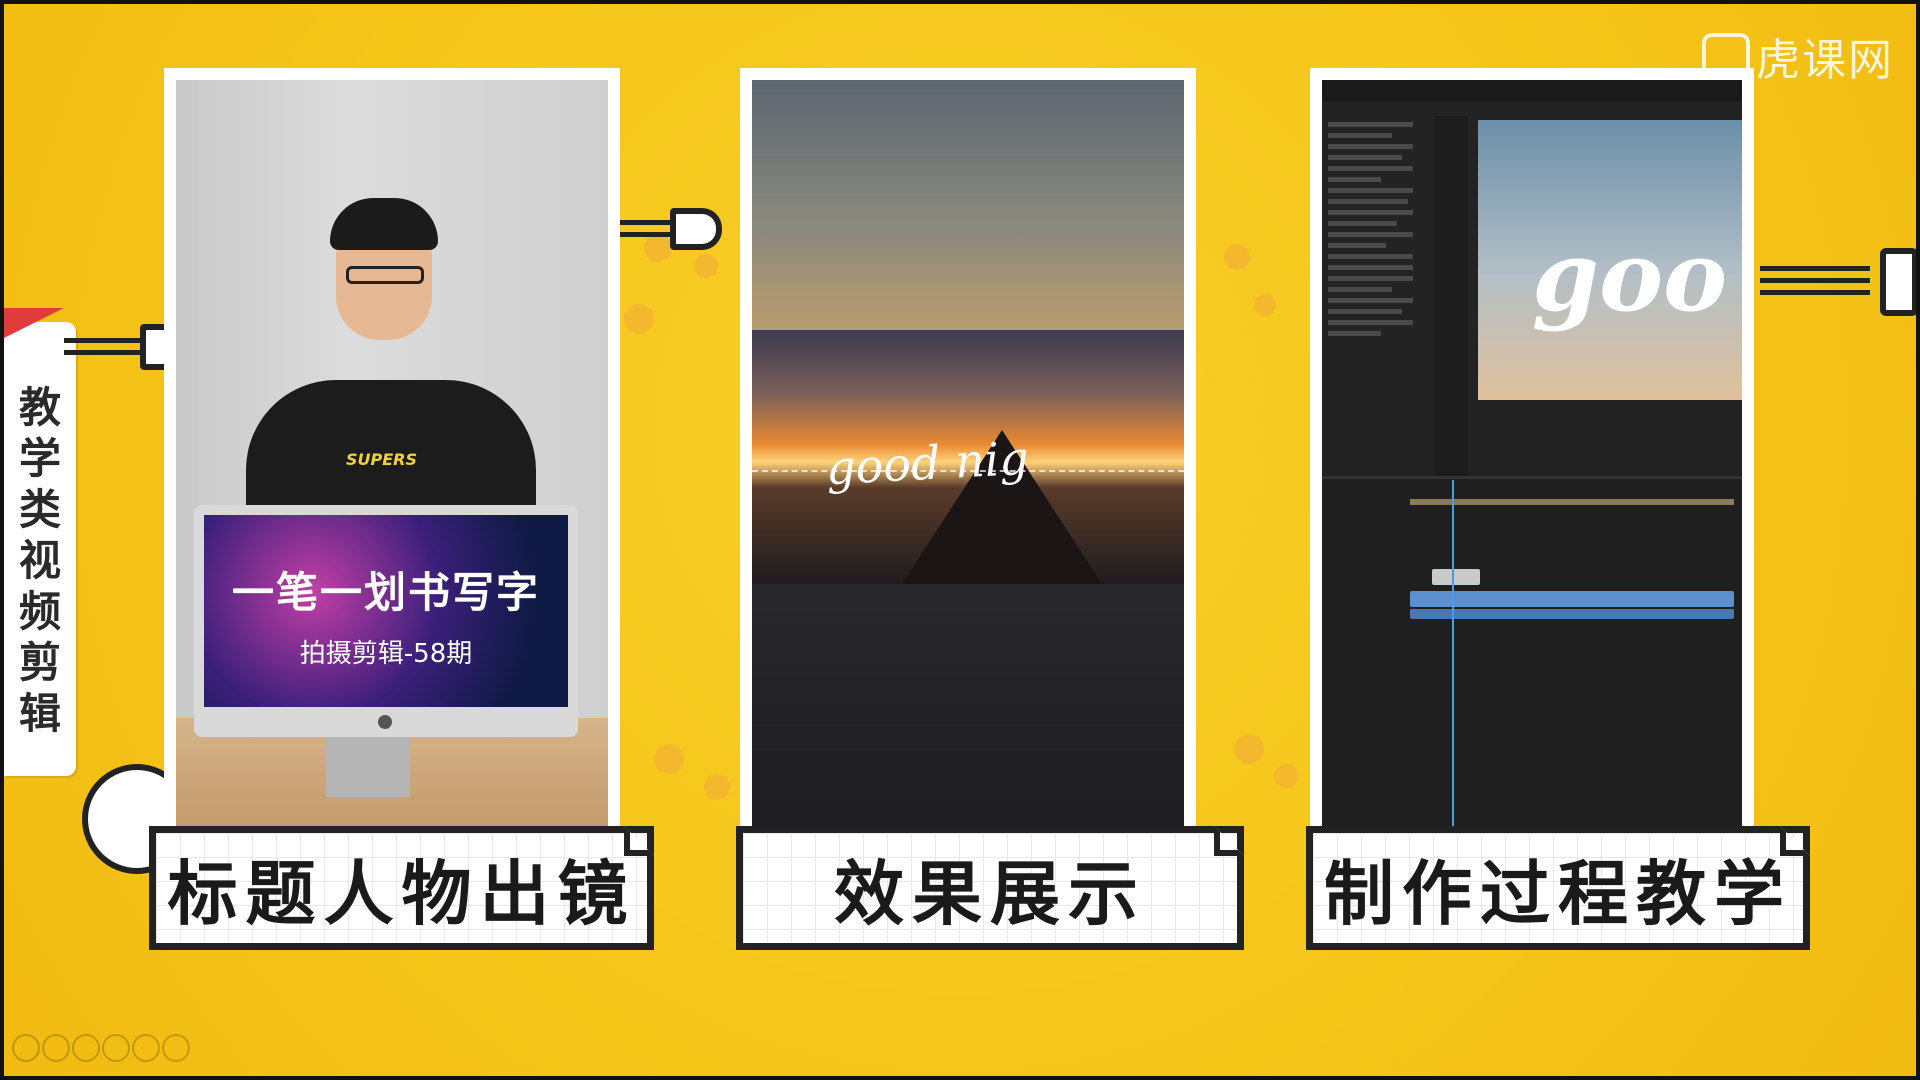  What do you see at coordinates (39, 662) in the screenshot?
I see `side-char: 剪` at bounding box center [39, 662].